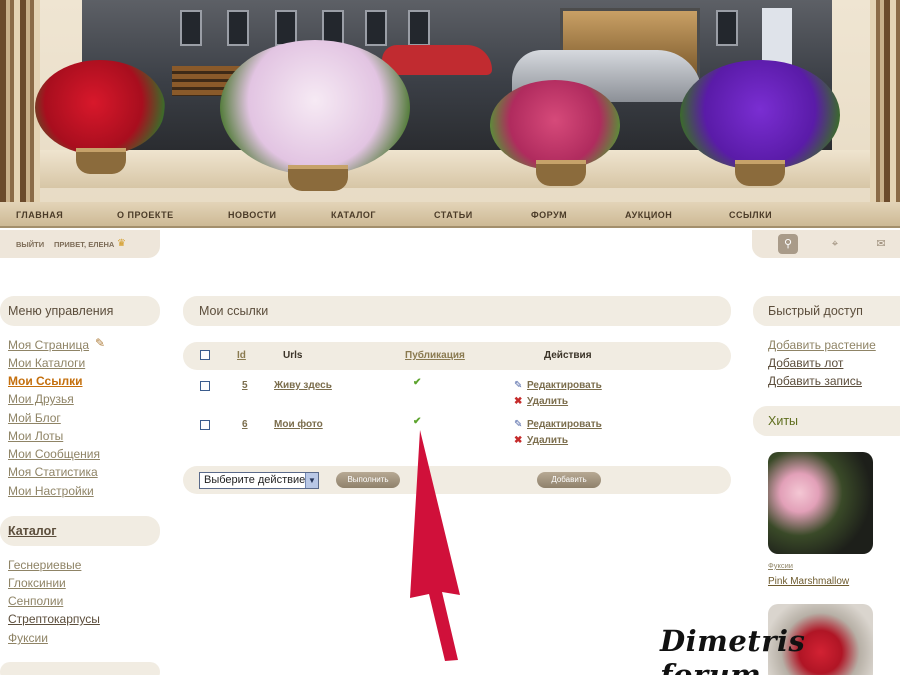 Image resolution: width=900 pixels, height=675 pixels. I want to click on red-arrow-annotation, so click(435, 545).